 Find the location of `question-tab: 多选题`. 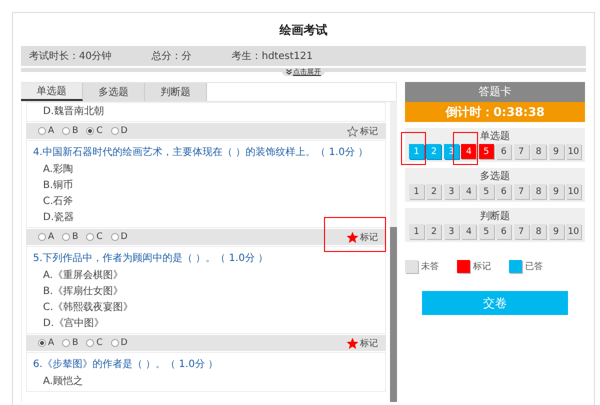

question-tab: 多选题 is located at coordinates (114, 92).